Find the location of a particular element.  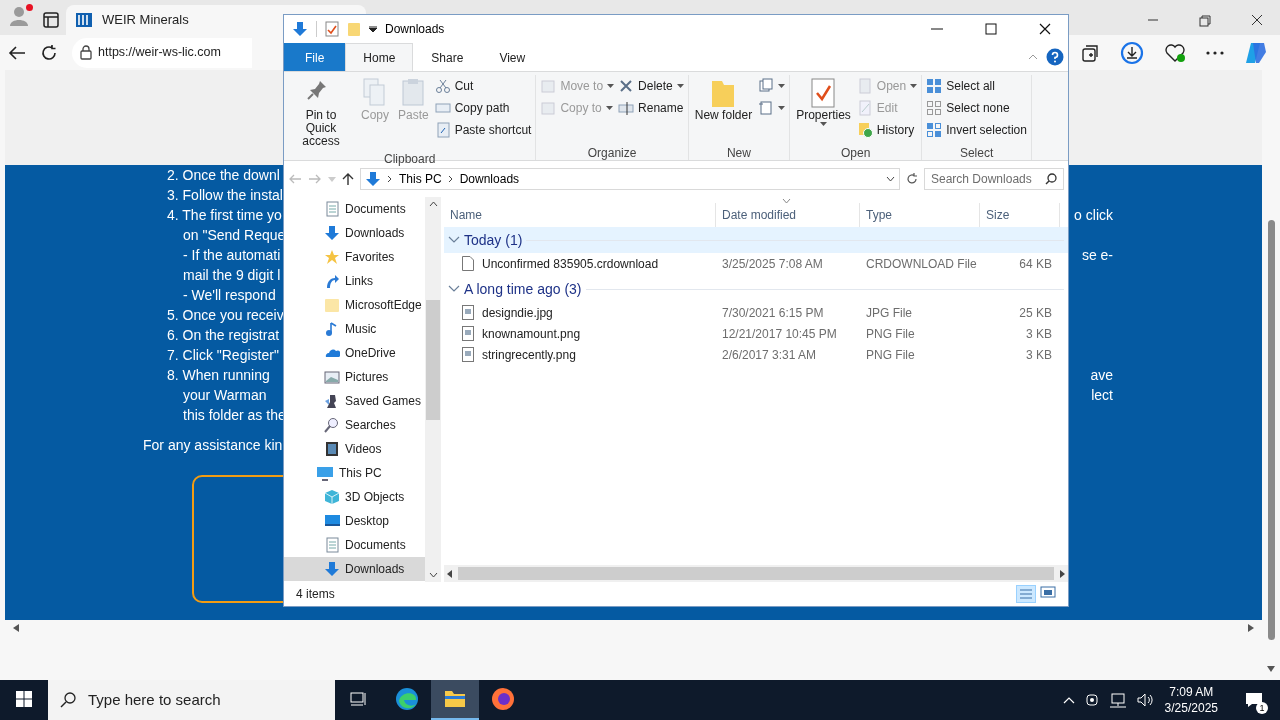

ribbon-button: Select none is located at coordinates (976, 108).